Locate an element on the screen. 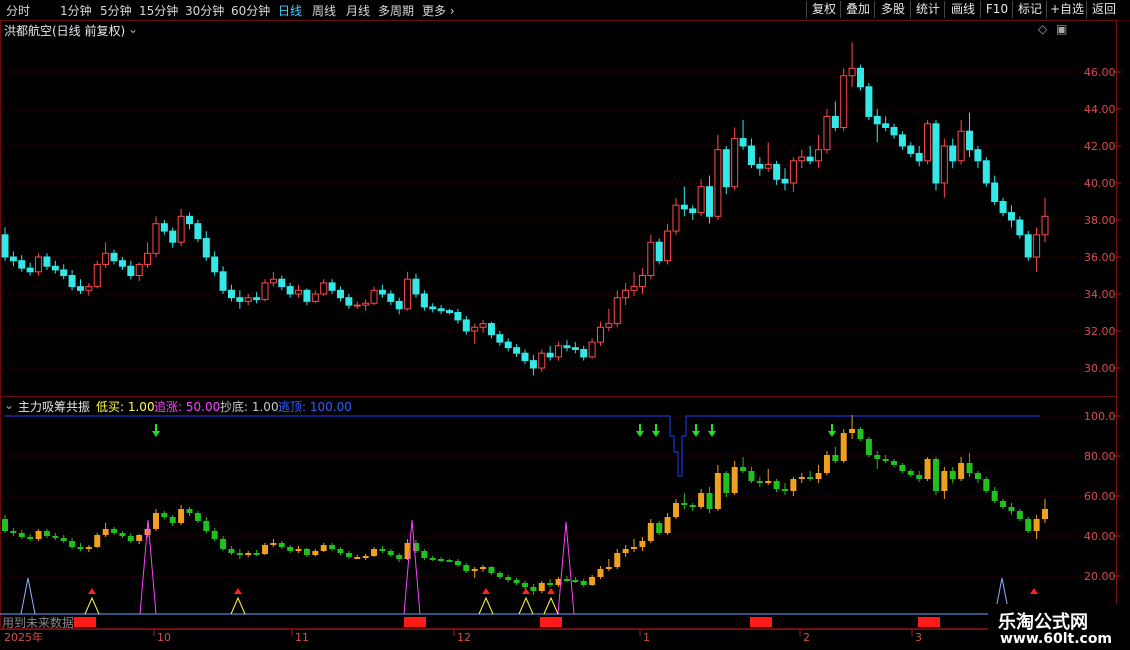  date-tick-label: 2025年 is located at coordinates (23, 637).